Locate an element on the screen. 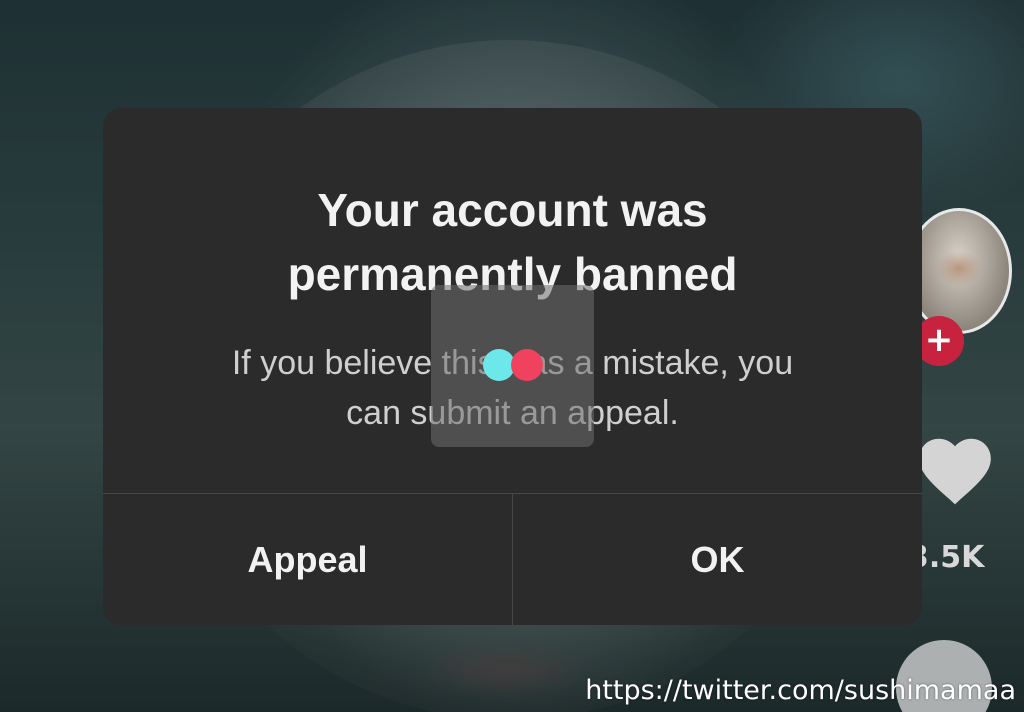  plus-icon: + is located at coordinates (939, 340).